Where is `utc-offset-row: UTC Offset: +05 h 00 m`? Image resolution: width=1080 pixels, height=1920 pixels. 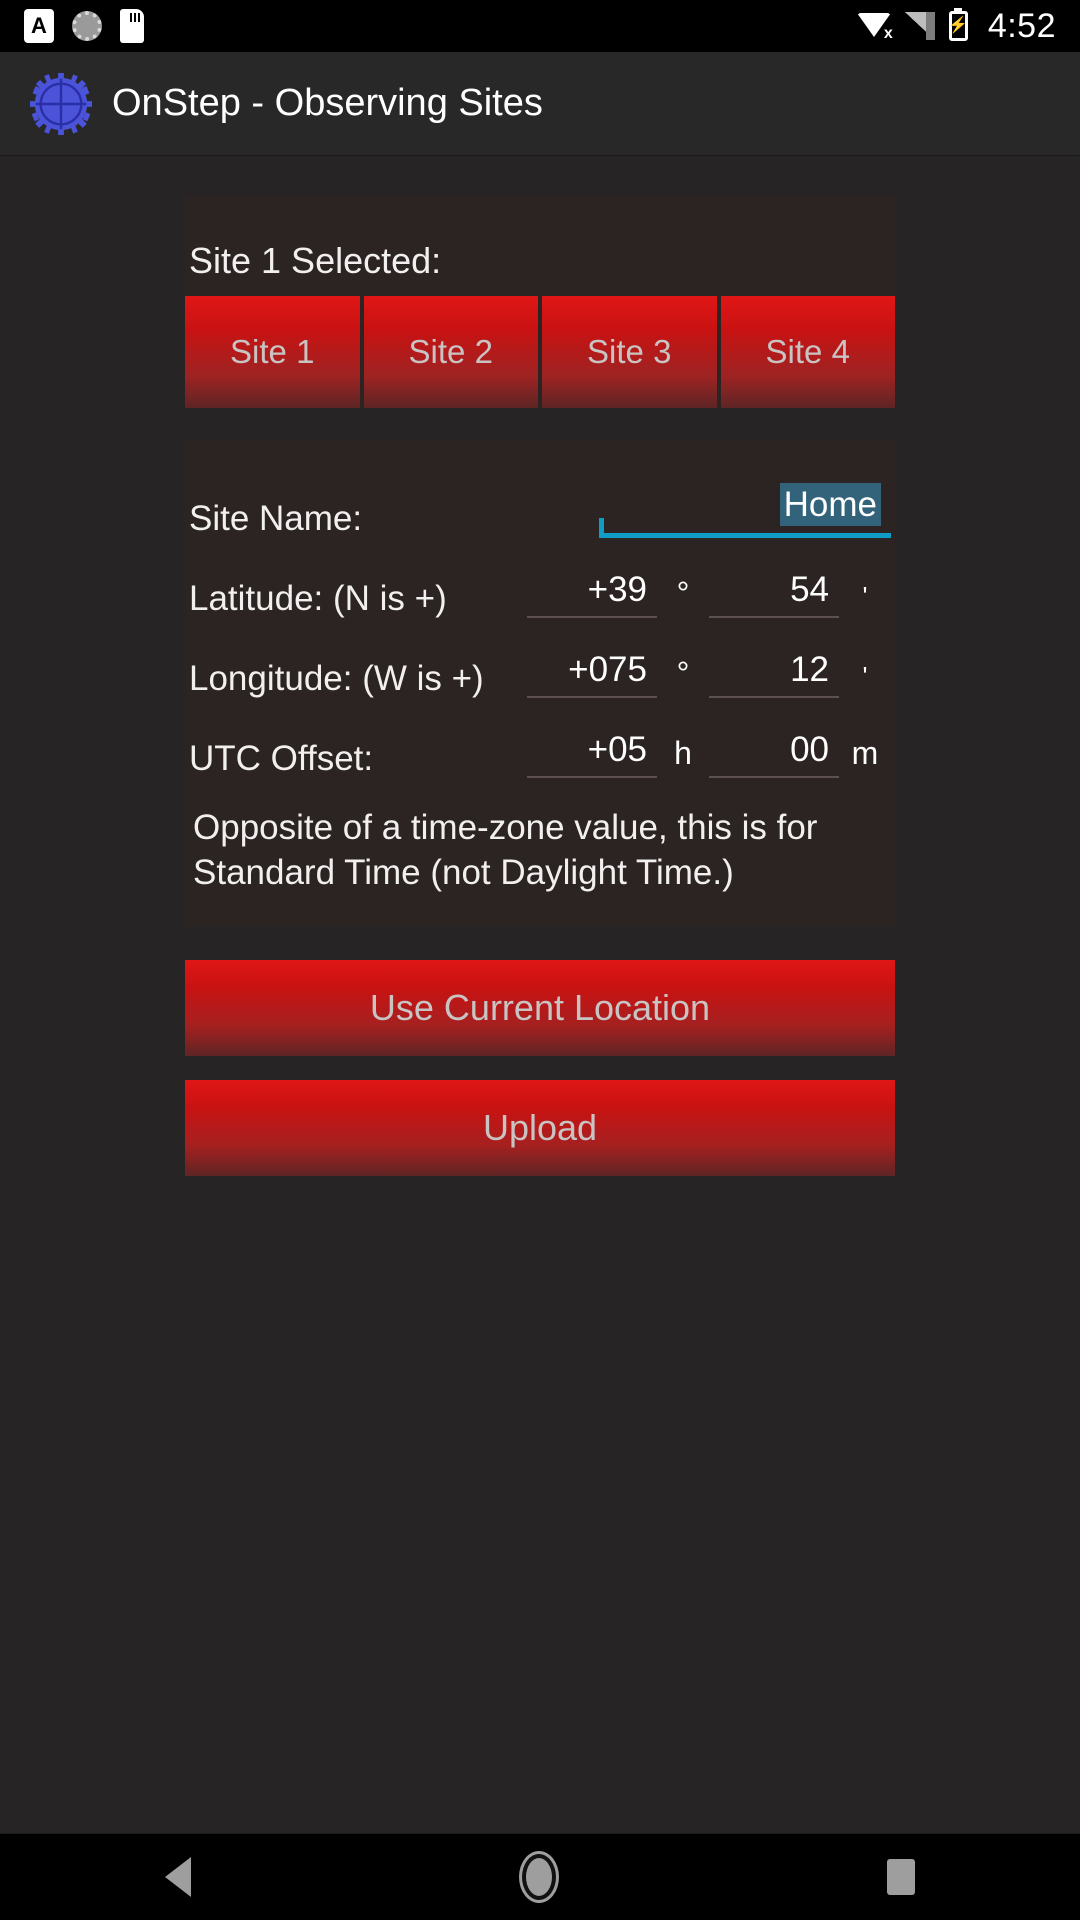
utc-offset-row: UTC Offset: +05 h 00 m is located at coordinates (540, 744).